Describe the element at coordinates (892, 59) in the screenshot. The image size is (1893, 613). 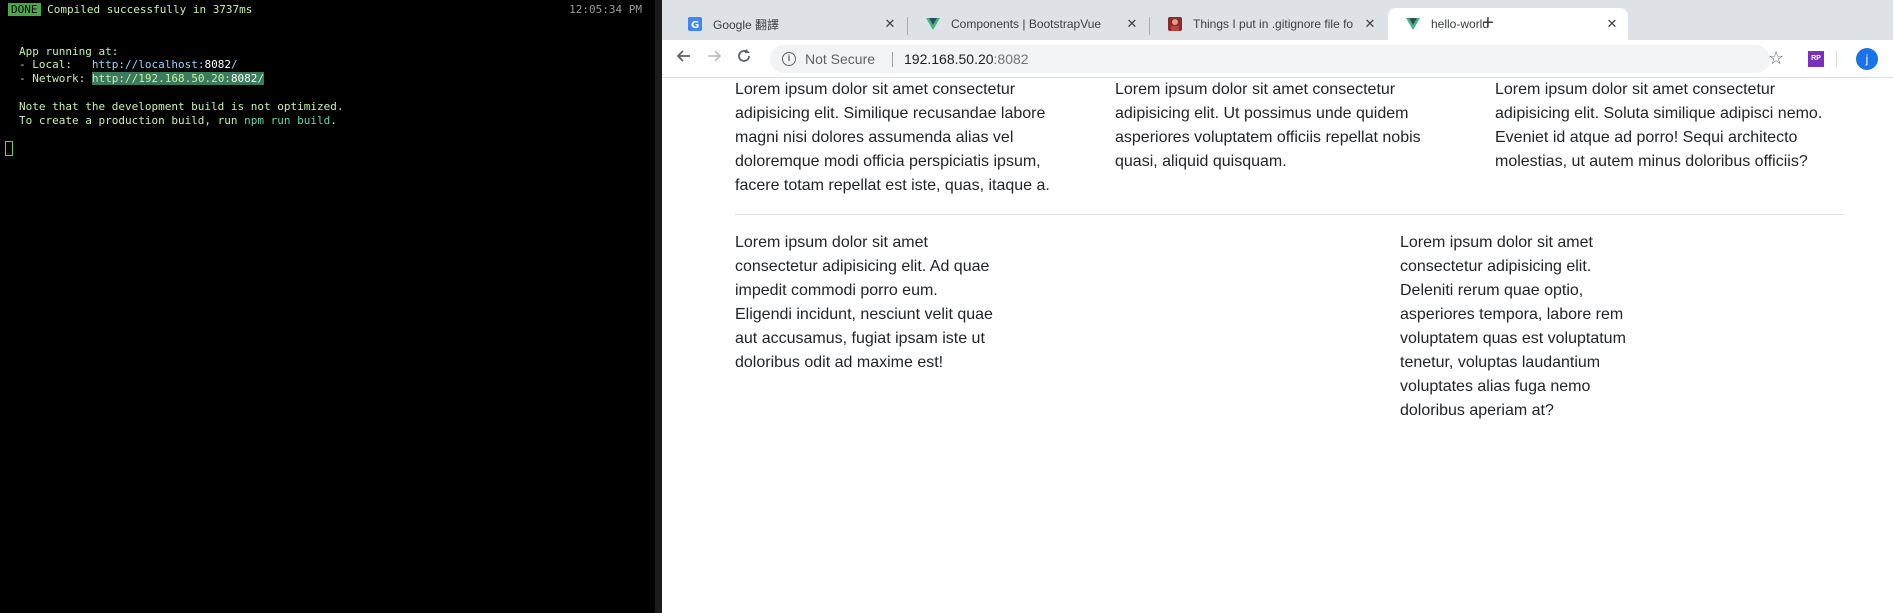
I see `security-separator` at that location.